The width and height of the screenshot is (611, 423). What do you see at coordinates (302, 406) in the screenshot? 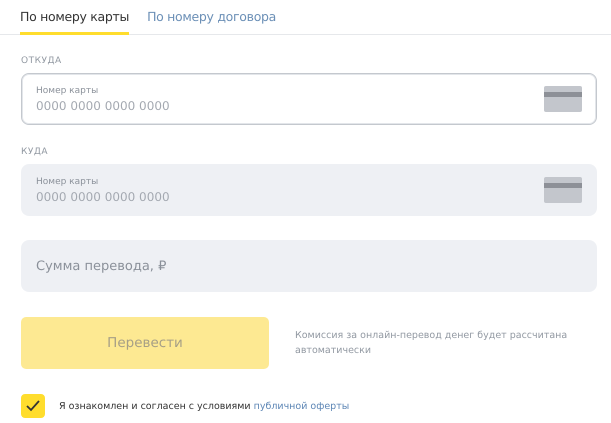
I see `offer-link: публичной оферты` at bounding box center [302, 406].